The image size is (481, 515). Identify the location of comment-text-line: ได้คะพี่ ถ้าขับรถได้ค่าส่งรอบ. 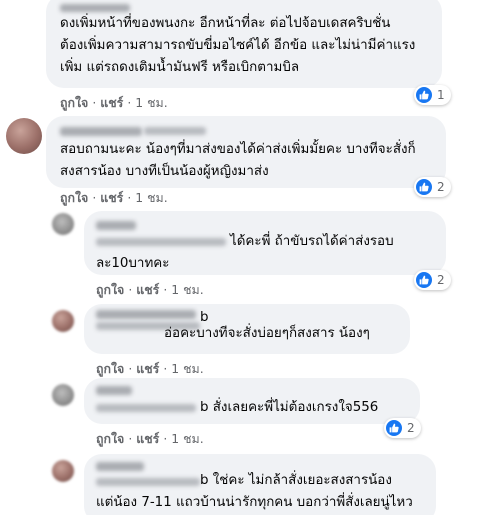
(312, 241).